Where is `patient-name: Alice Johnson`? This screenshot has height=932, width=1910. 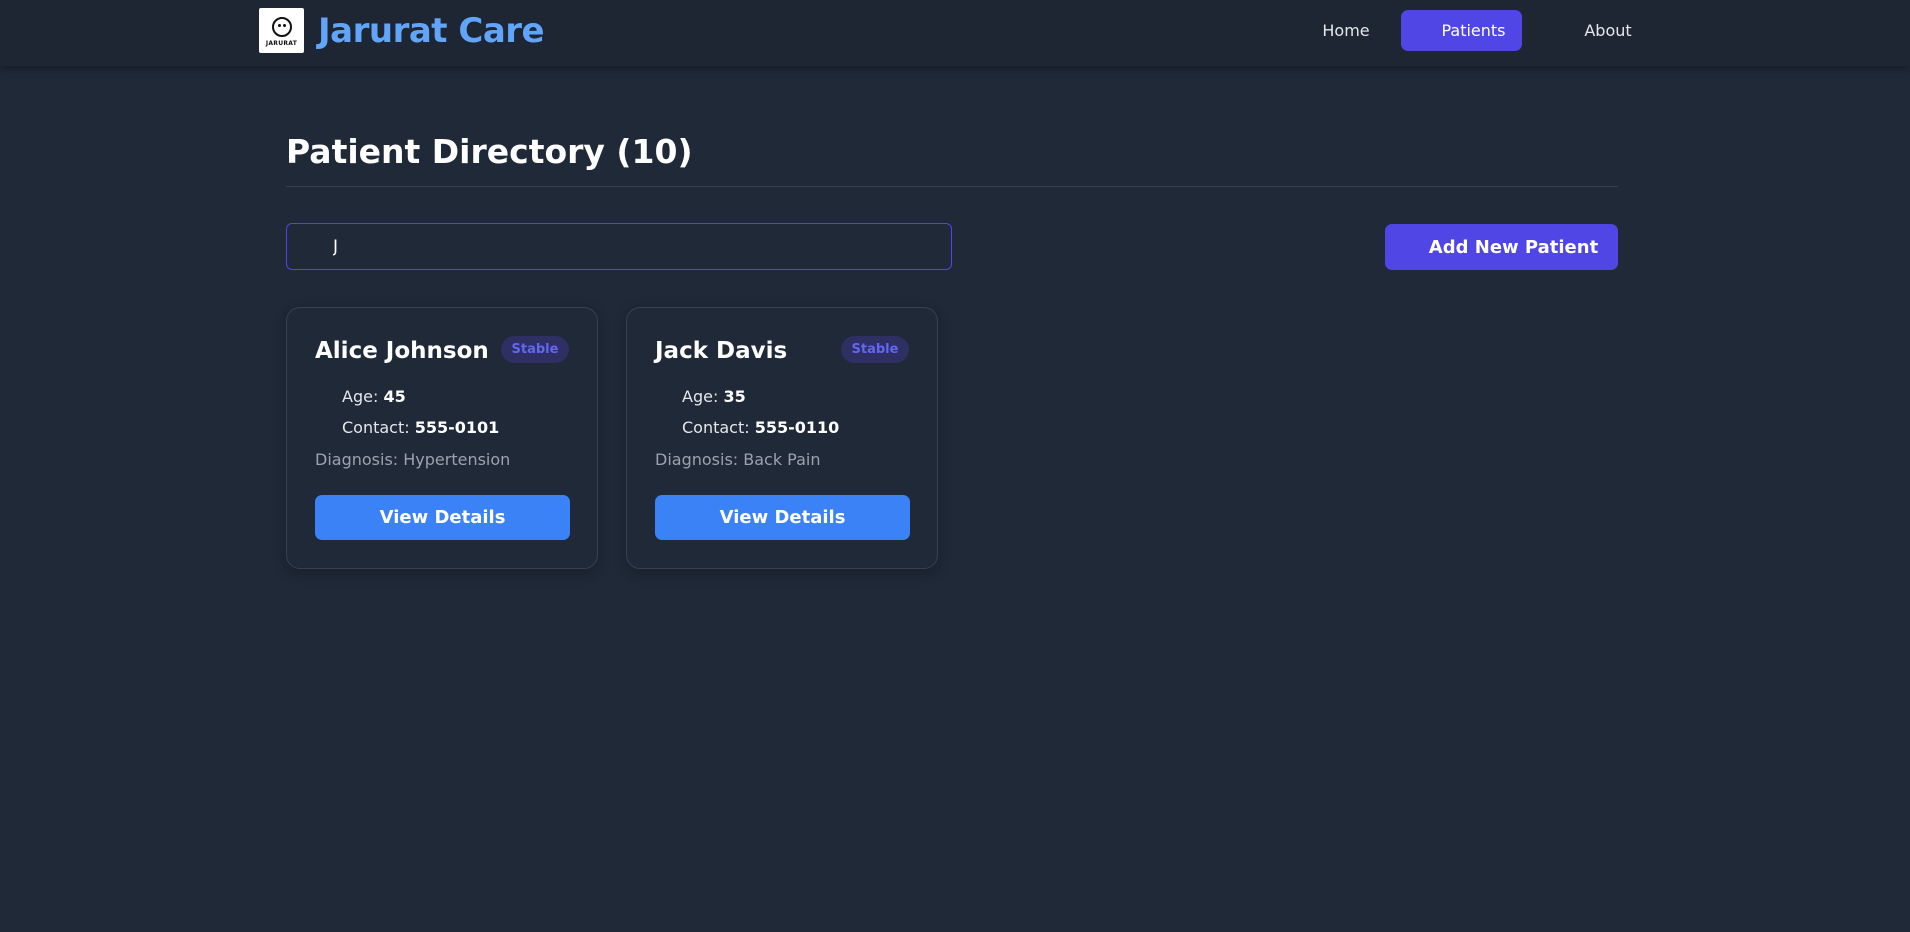
patient-name: Alice Johnson is located at coordinates (402, 351).